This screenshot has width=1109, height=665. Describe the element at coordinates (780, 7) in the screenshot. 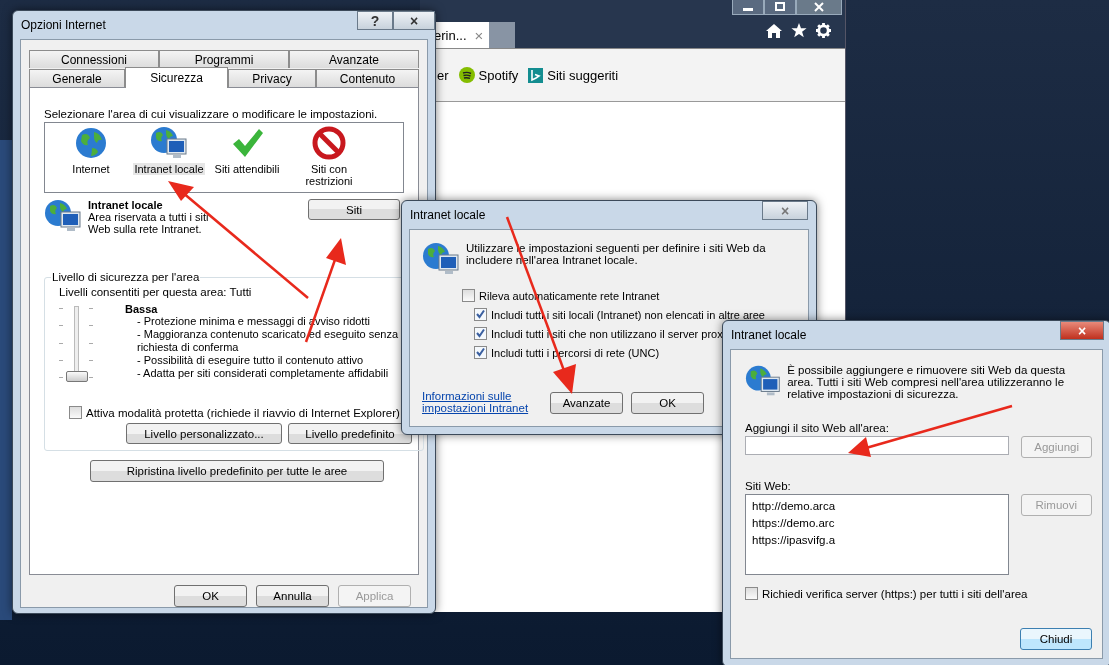

I see `maximize-icon` at that location.